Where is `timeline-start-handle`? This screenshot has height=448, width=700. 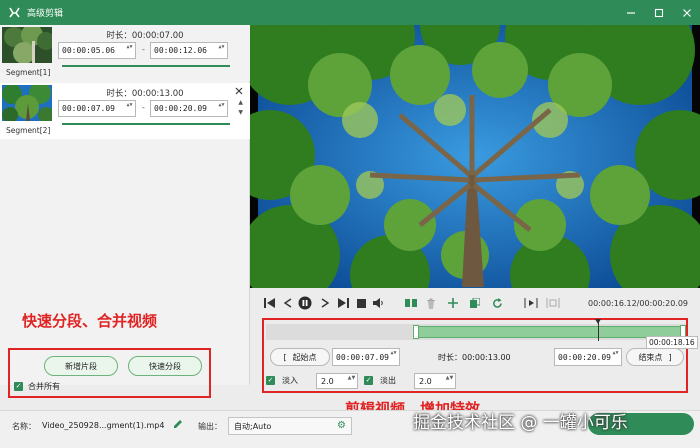
timeline-start-handle is located at coordinates (416, 332).